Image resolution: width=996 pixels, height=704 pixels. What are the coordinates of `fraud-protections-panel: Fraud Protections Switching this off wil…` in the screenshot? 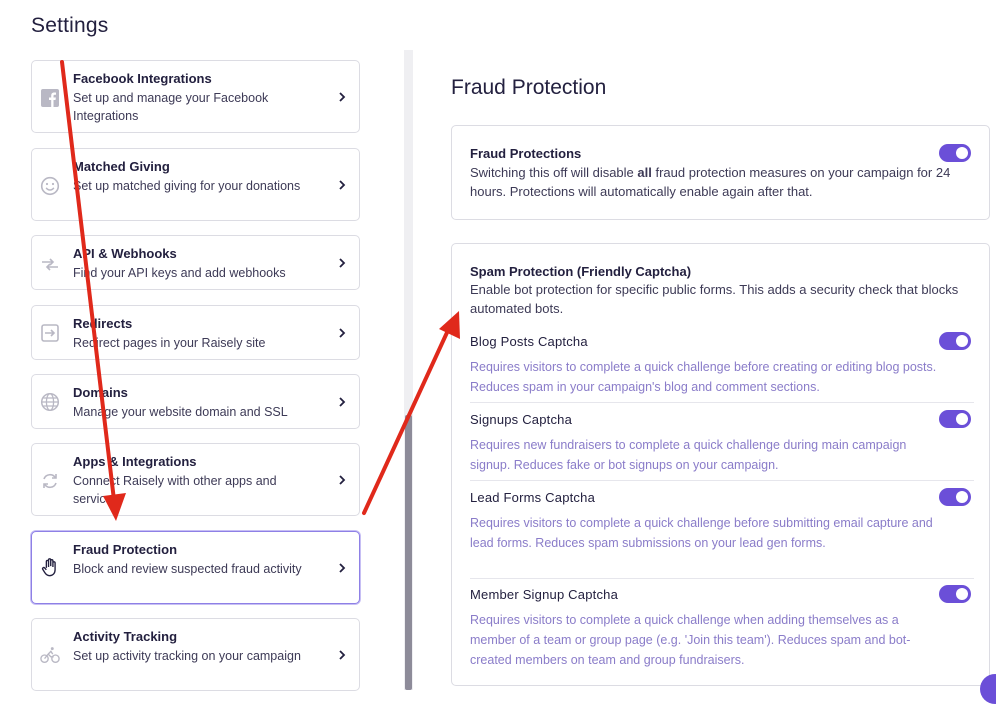 It's located at (720, 172).